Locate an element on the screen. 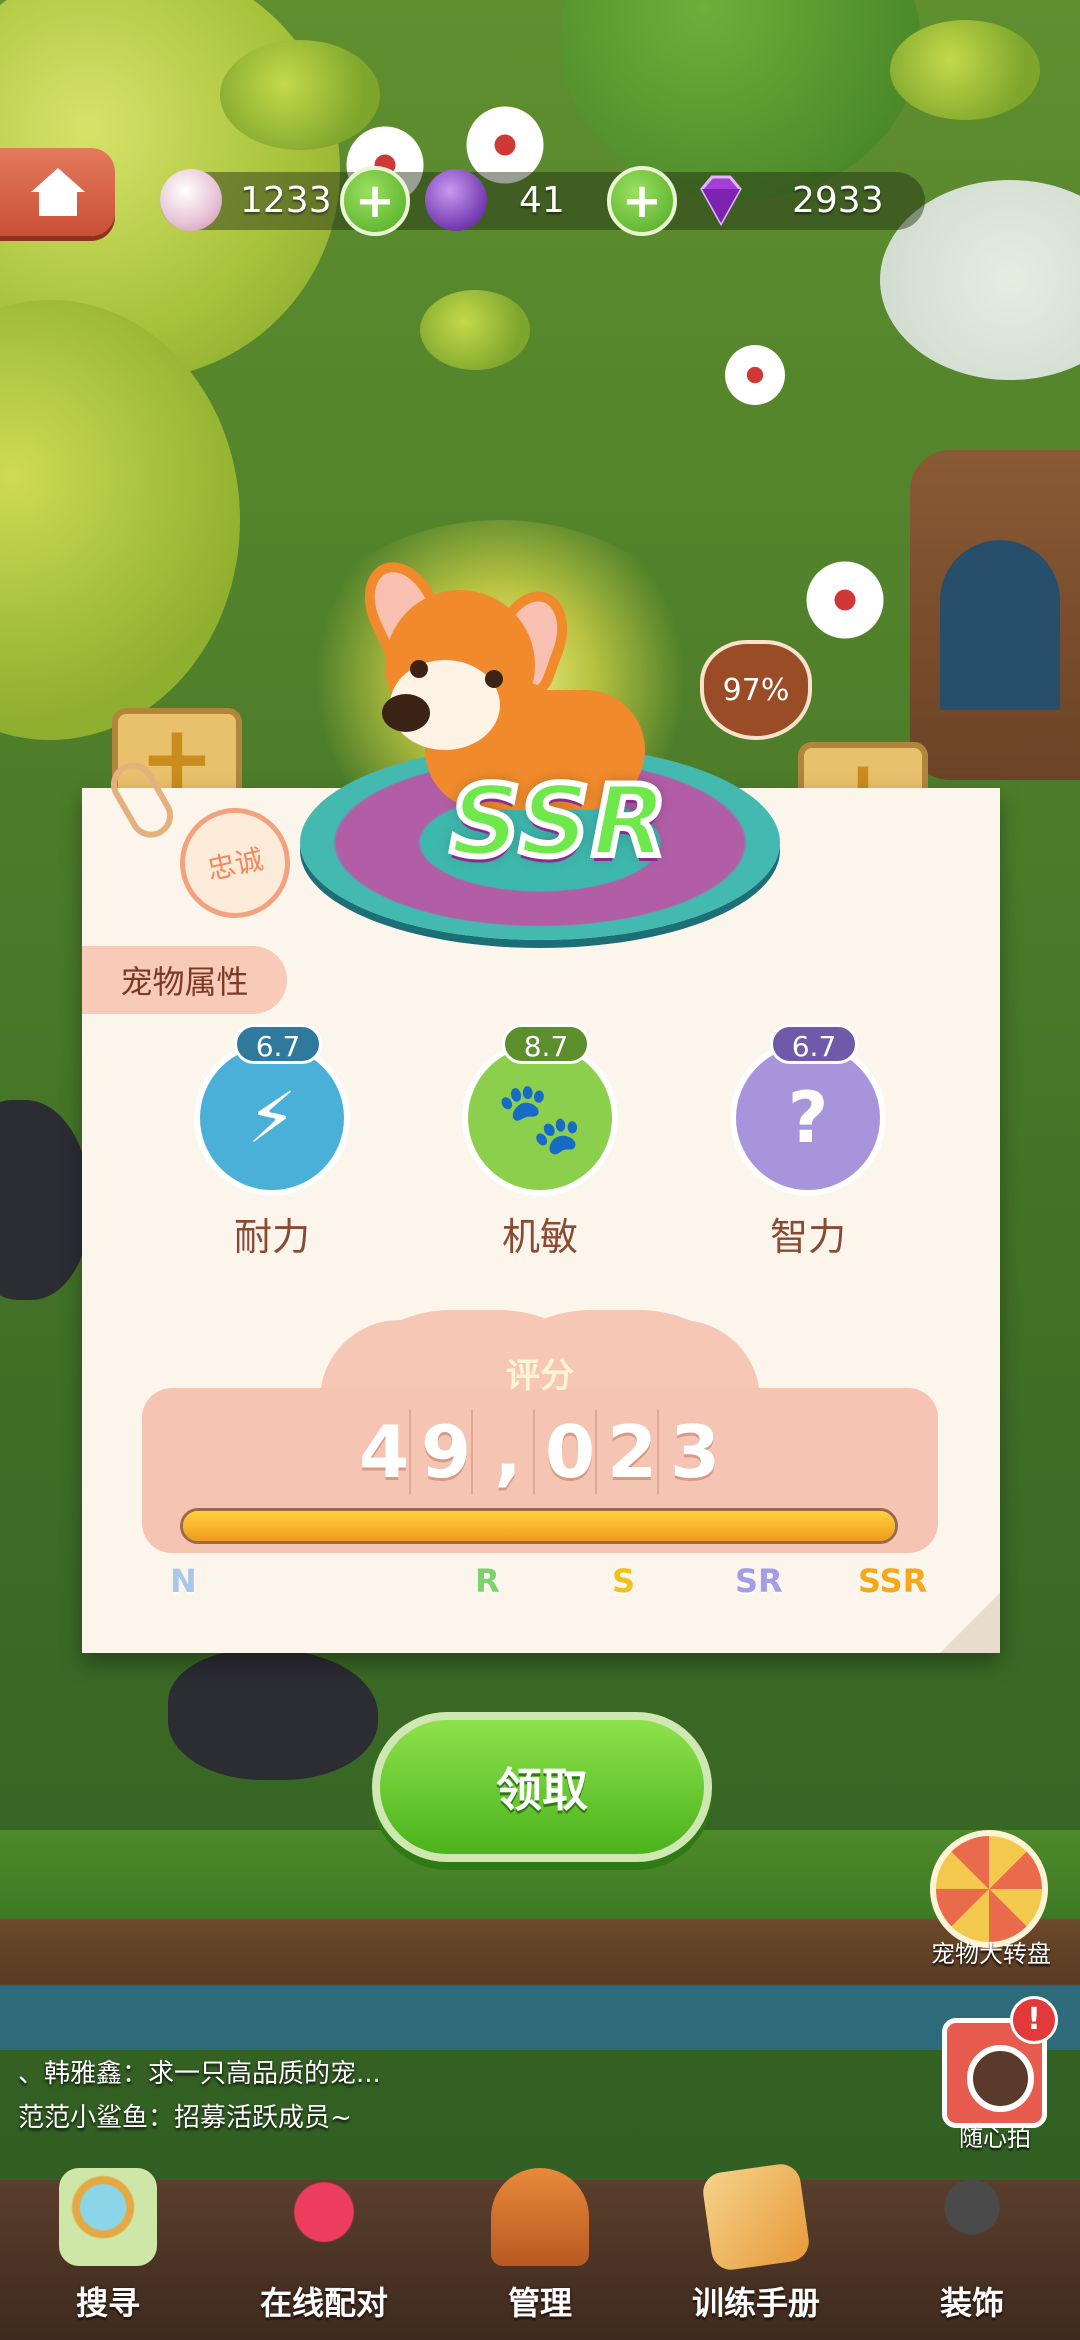 The width and height of the screenshot is (1080, 2340). nav-label: 装饰 is located at coordinates (971, 2303).